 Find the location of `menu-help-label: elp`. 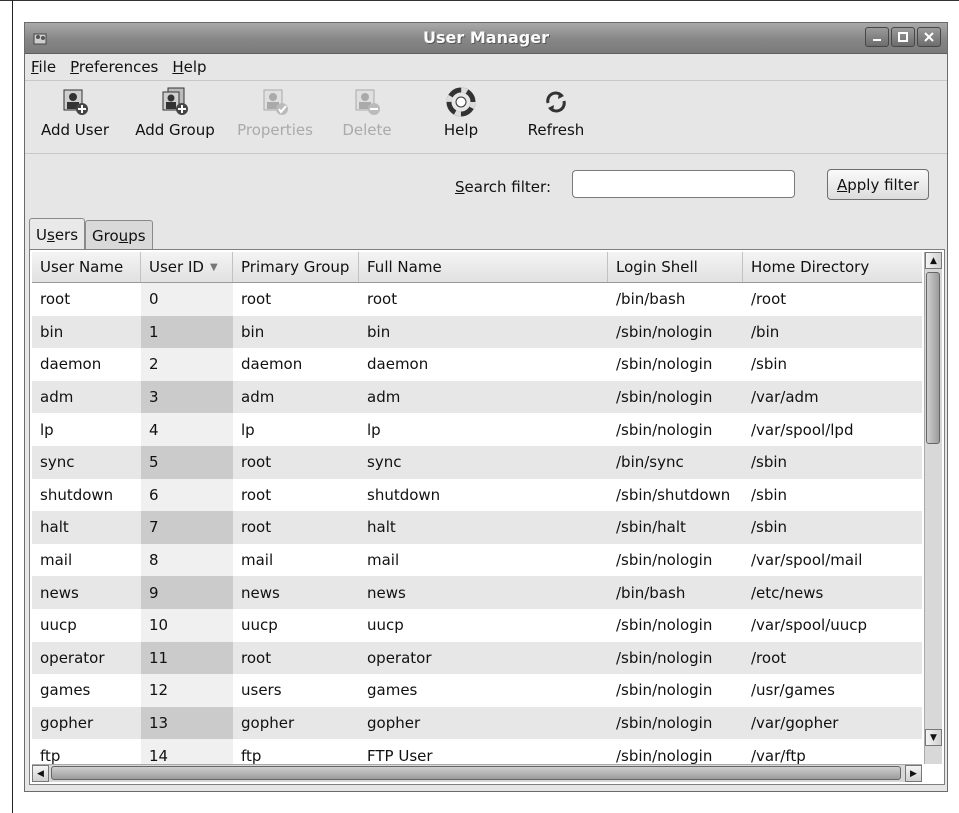

menu-help-label: elp is located at coordinates (195, 67).